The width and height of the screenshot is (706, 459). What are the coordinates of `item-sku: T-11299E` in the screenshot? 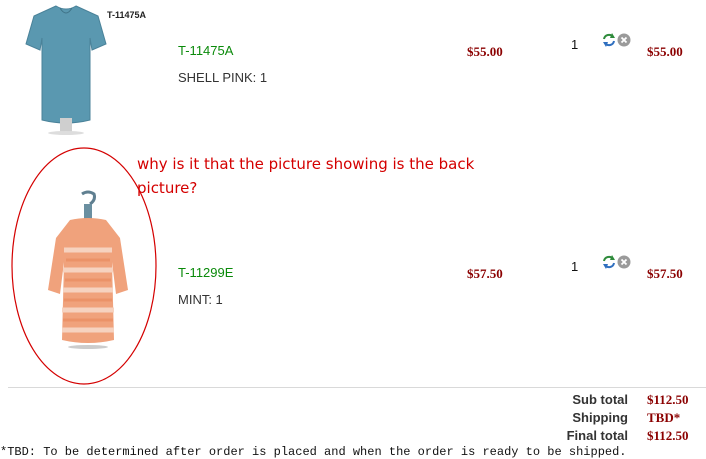 It's located at (205, 272).